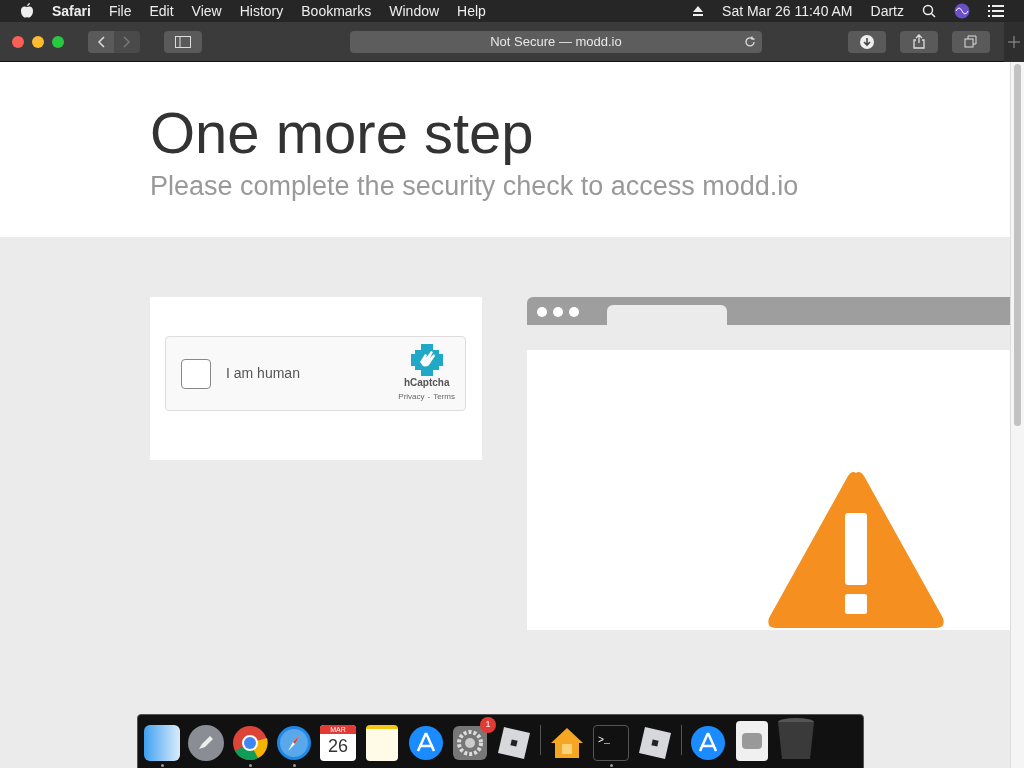 The image size is (1024, 768). I want to click on sidebar-icon, so click(183, 41).